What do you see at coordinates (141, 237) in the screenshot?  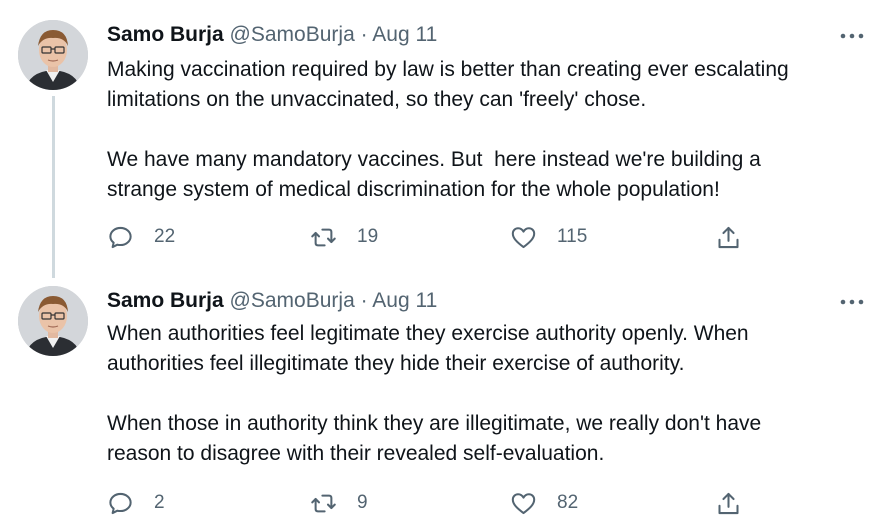 I see `reply-button: 22` at bounding box center [141, 237].